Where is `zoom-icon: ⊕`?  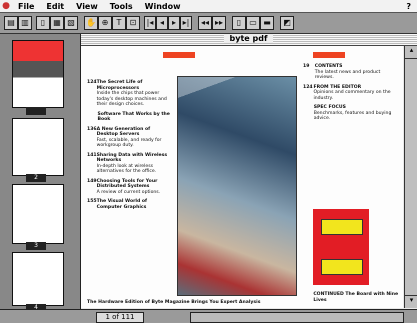
zoom-icon: ⊕ is located at coordinates (105, 23).